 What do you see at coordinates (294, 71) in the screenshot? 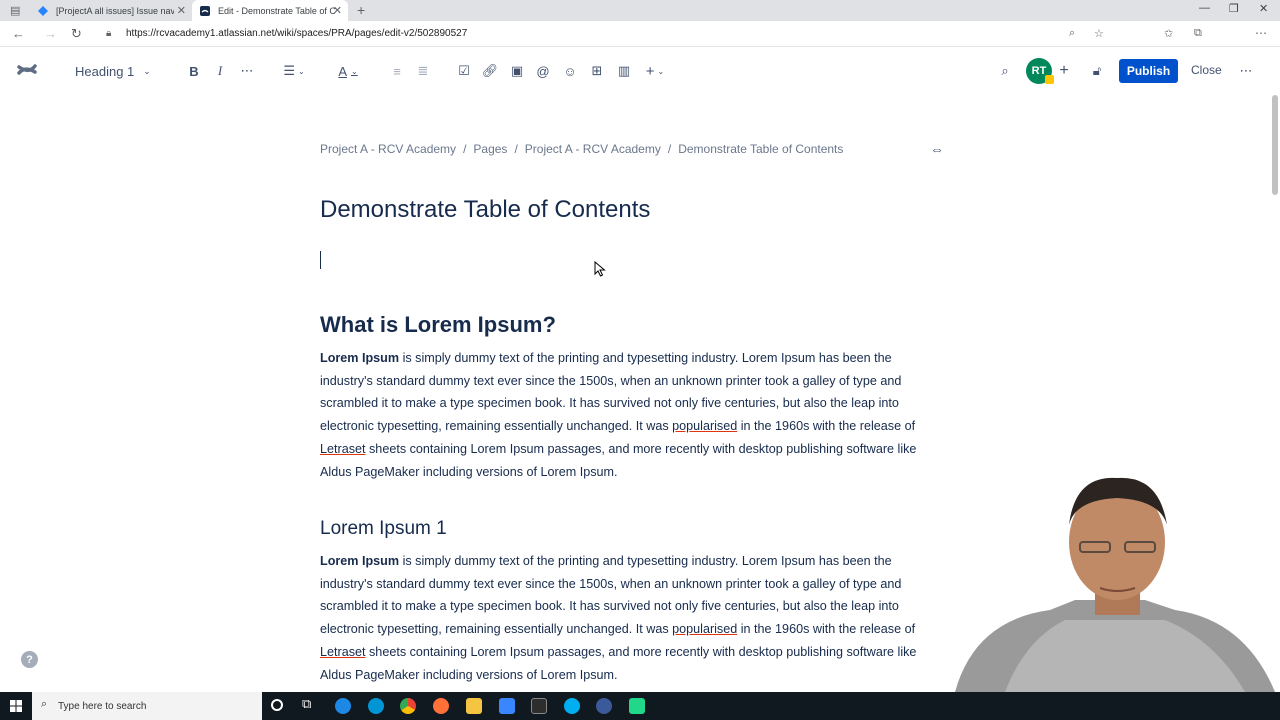
I see `alignment-dropdown: ☰ ⌄` at bounding box center [294, 71].